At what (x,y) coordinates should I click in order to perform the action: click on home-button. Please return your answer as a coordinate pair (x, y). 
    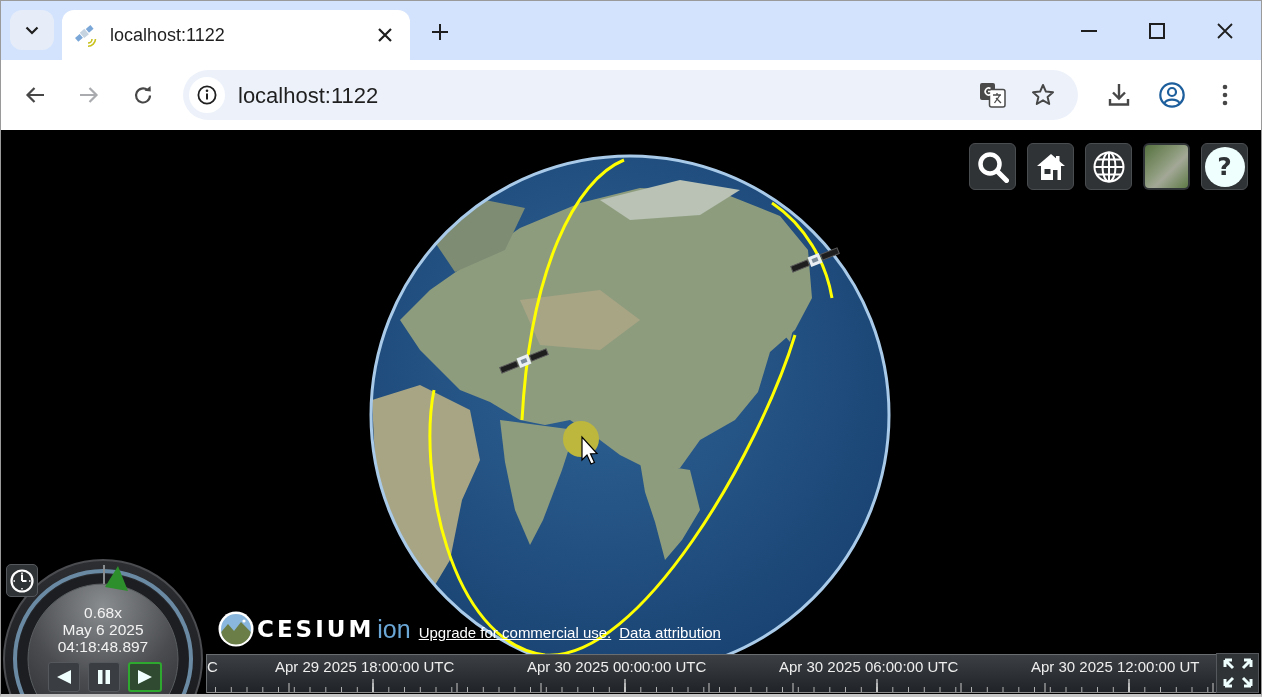
    Looking at the image, I should click on (1050, 166).